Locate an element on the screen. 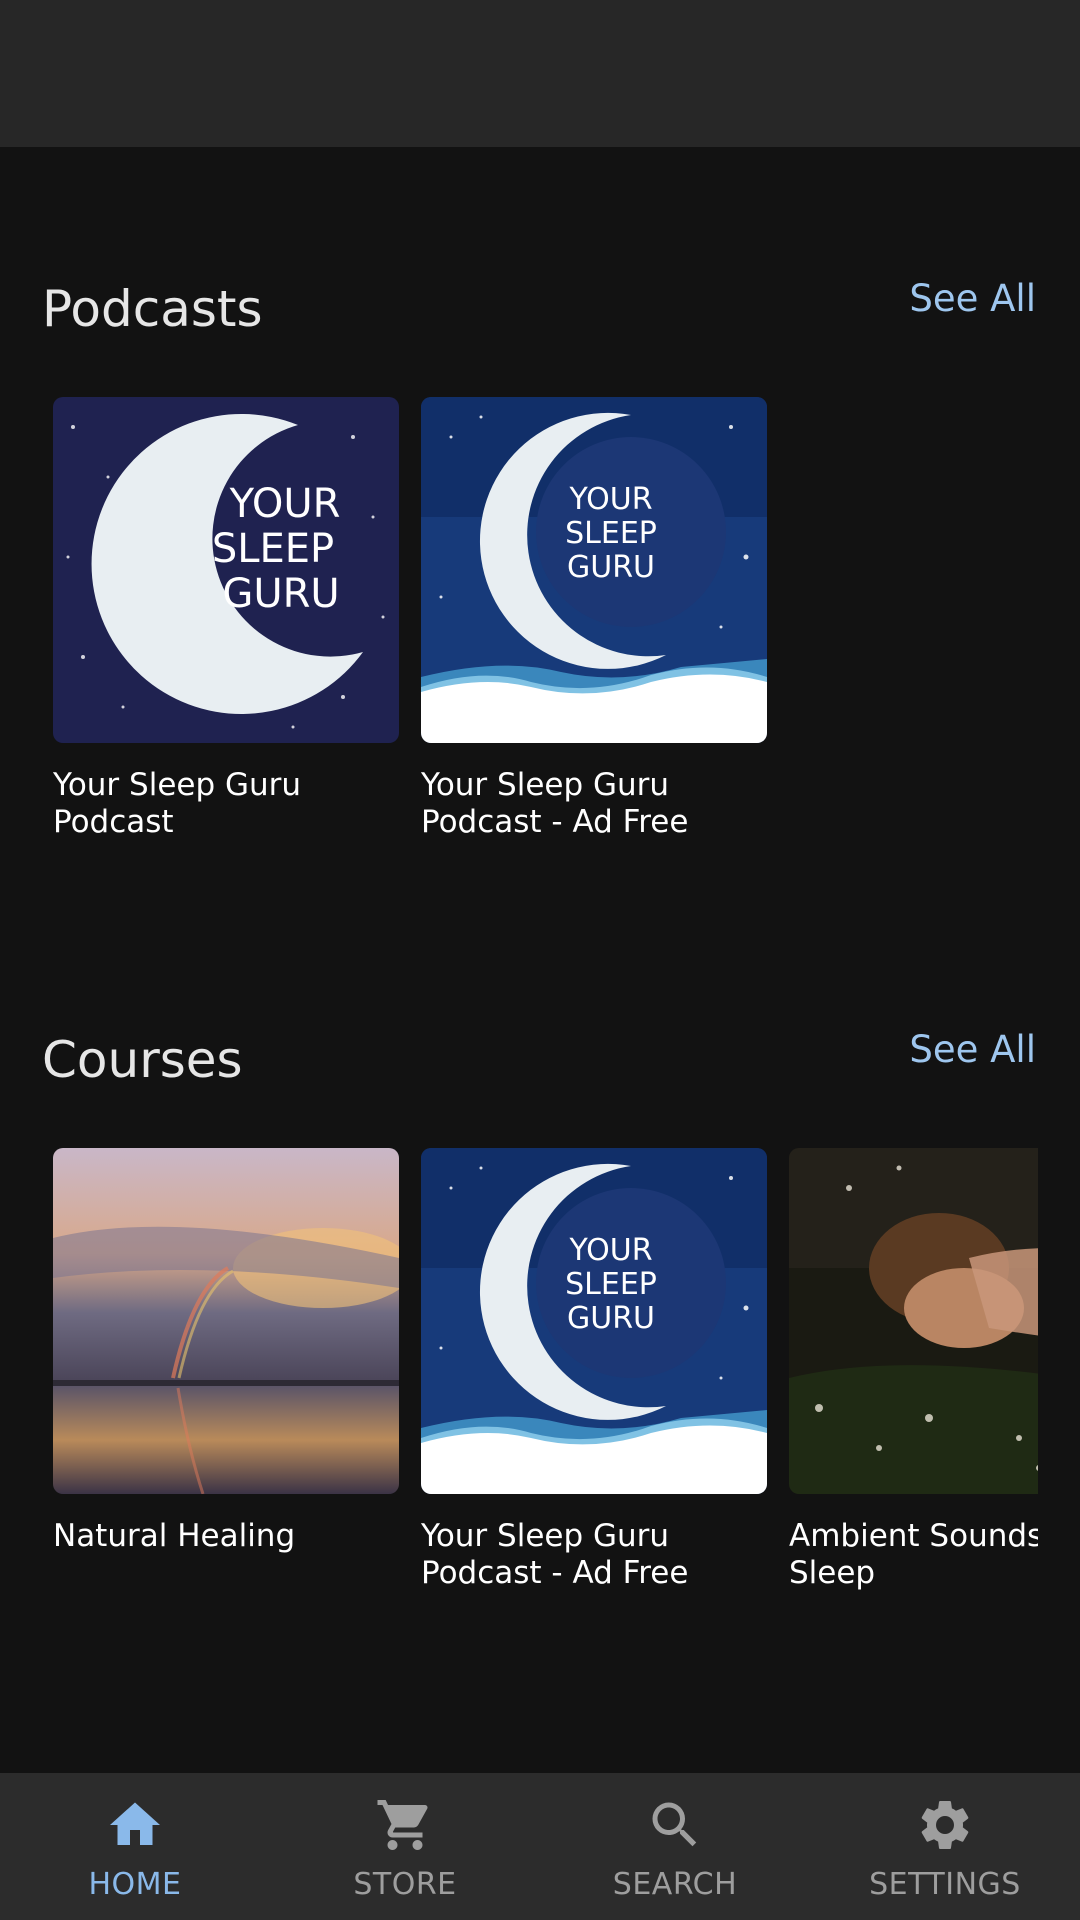 The width and height of the screenshot is (1080, 1920). nav-label-search: SEARCH is located at coordinates (675, 1884).